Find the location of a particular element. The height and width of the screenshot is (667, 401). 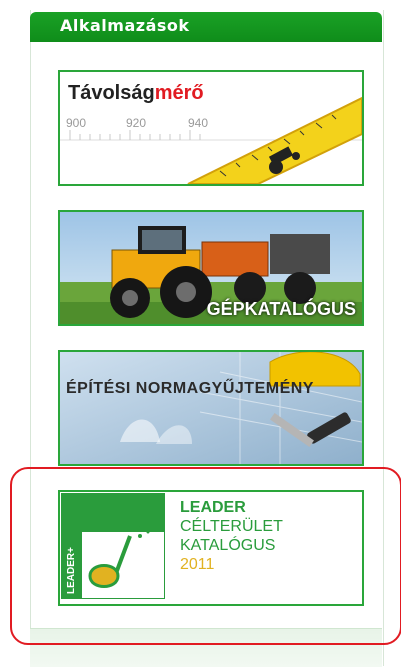

machine-catalog-banner: GÉPKATALÓGUS is located at coordinates (211, 268).